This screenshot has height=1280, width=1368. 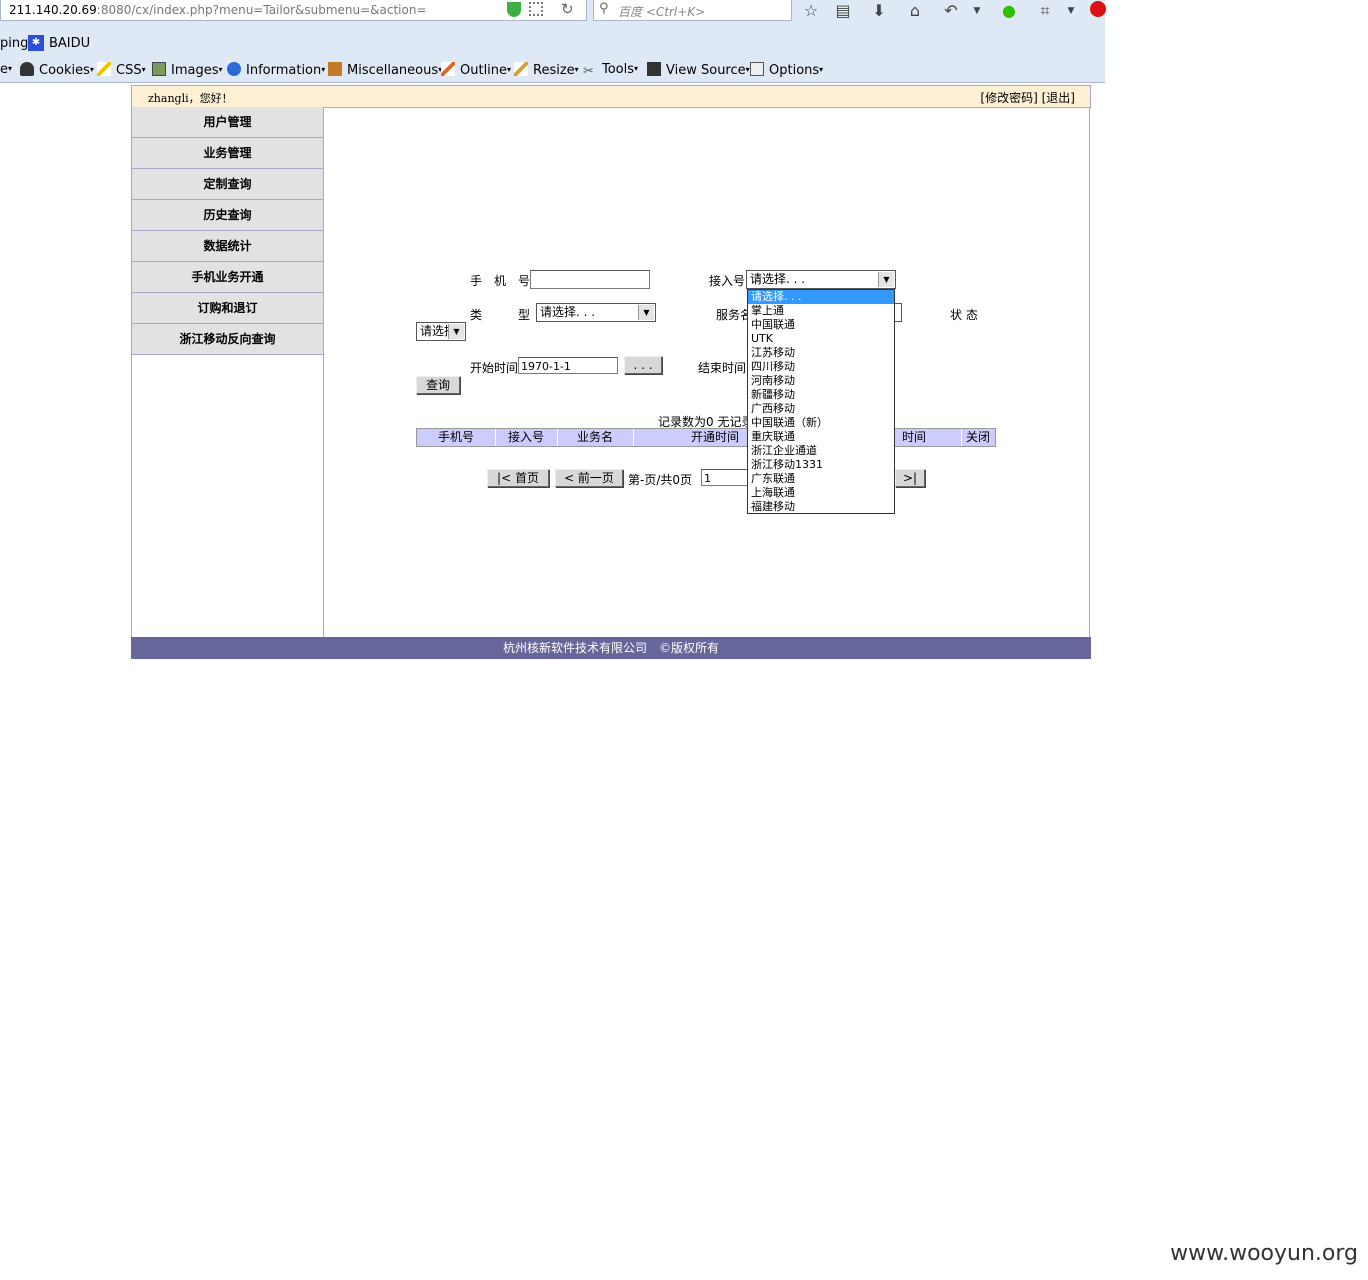 I want to click on sidebar-item-history-query: 历史查询, so click(x=227, y=215).